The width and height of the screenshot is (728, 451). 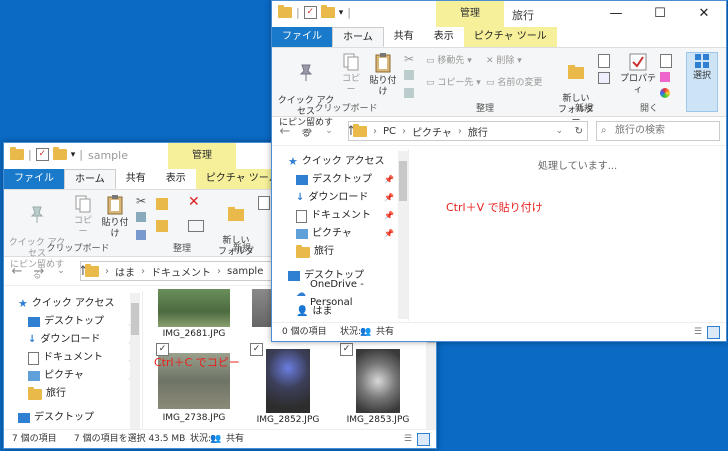 What do you see at coordinates (604, 78) in the screenshot?
I see `easy-access-icon` at bounding box center [604, 78].